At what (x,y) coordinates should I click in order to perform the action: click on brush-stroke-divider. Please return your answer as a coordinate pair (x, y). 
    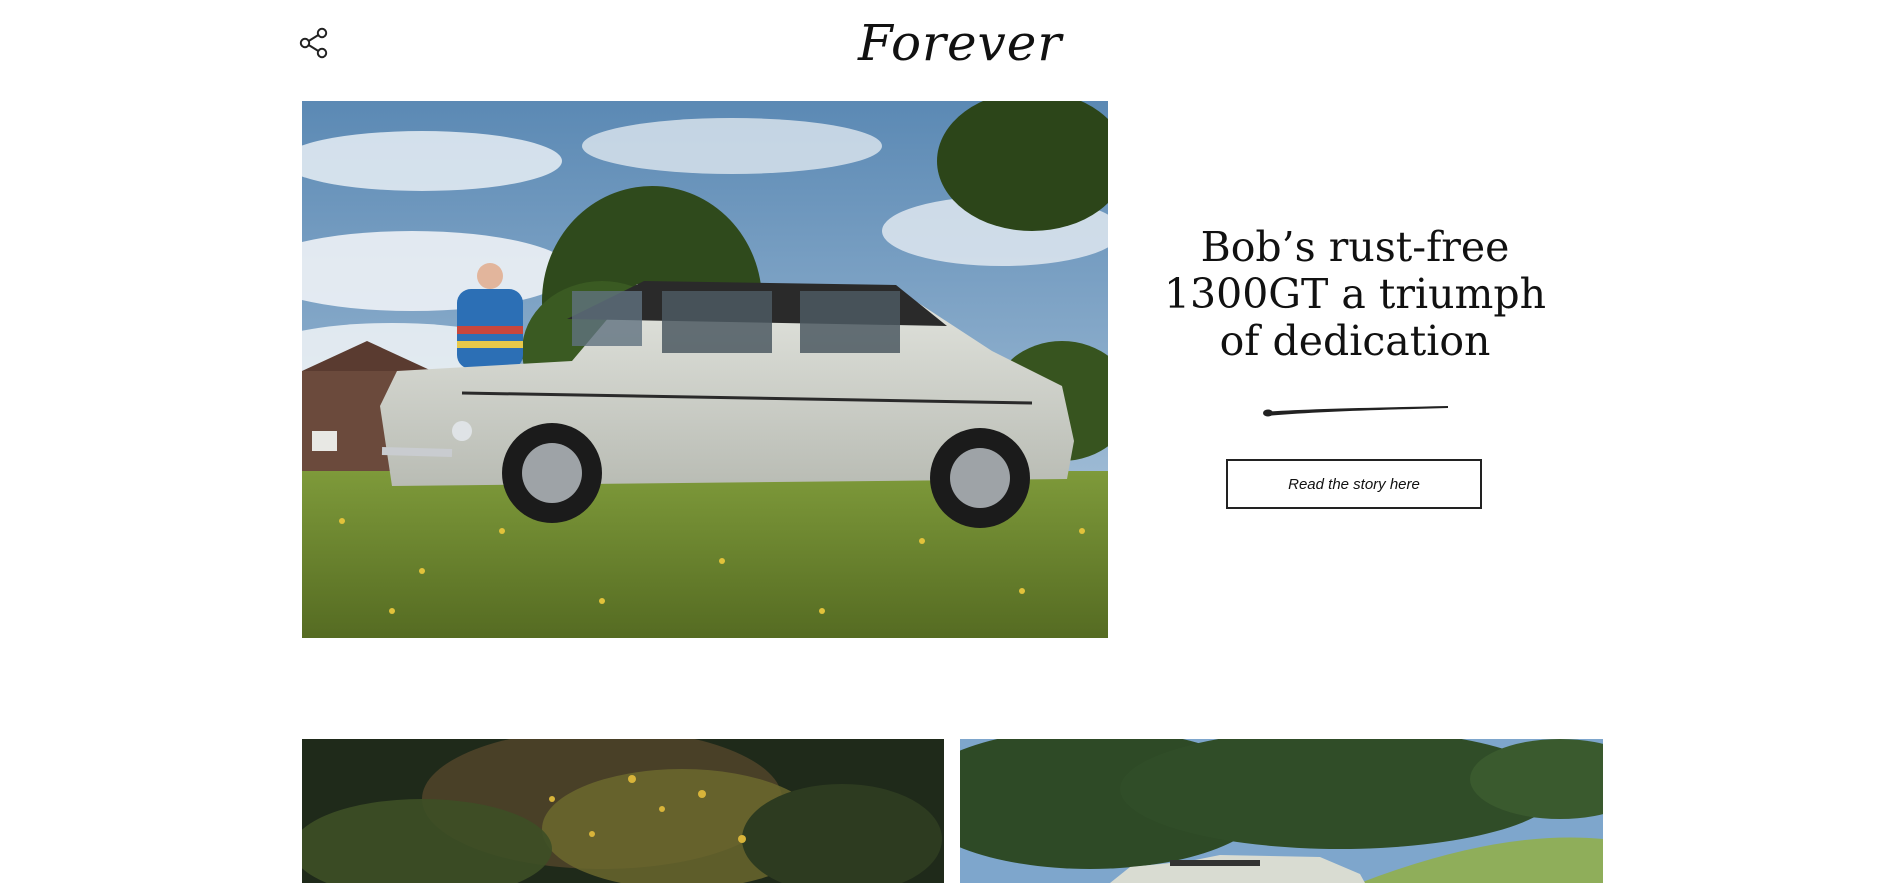
    Looking at the image, I should click on (1357, 410).